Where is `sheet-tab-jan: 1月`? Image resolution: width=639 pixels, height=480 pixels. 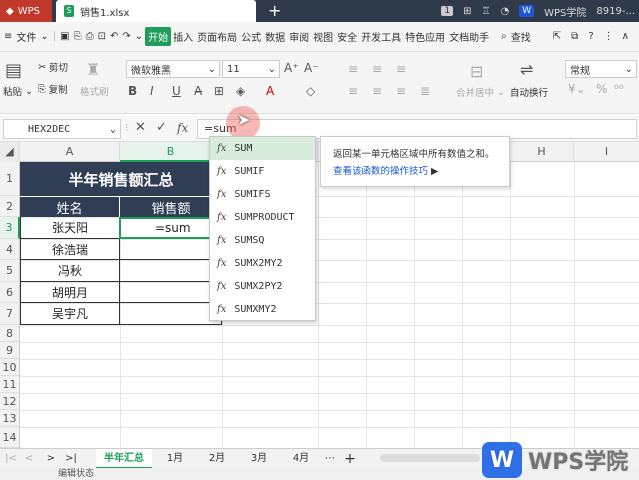 sheet-tab-jan: 1月 is located at coordinates (175, 459).